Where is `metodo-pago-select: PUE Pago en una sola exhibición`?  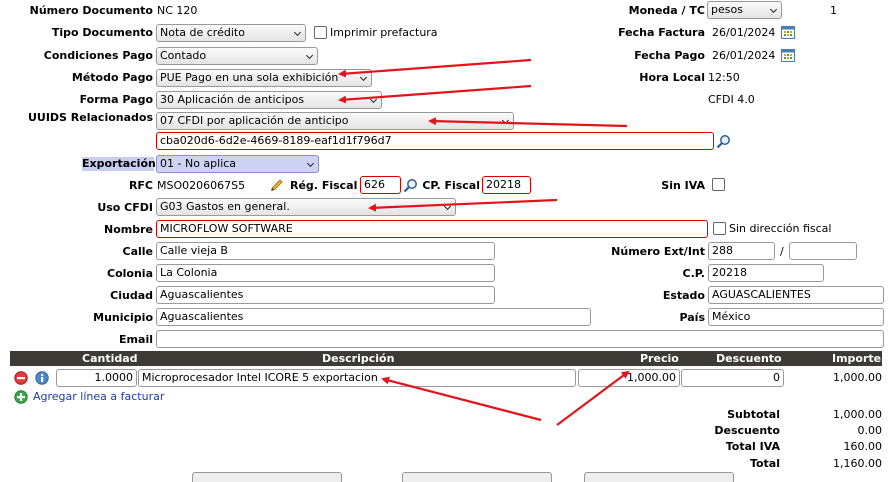 metodo-pago-select: PUE Pago en una sola exhibición is located at coordinates (264, 78).